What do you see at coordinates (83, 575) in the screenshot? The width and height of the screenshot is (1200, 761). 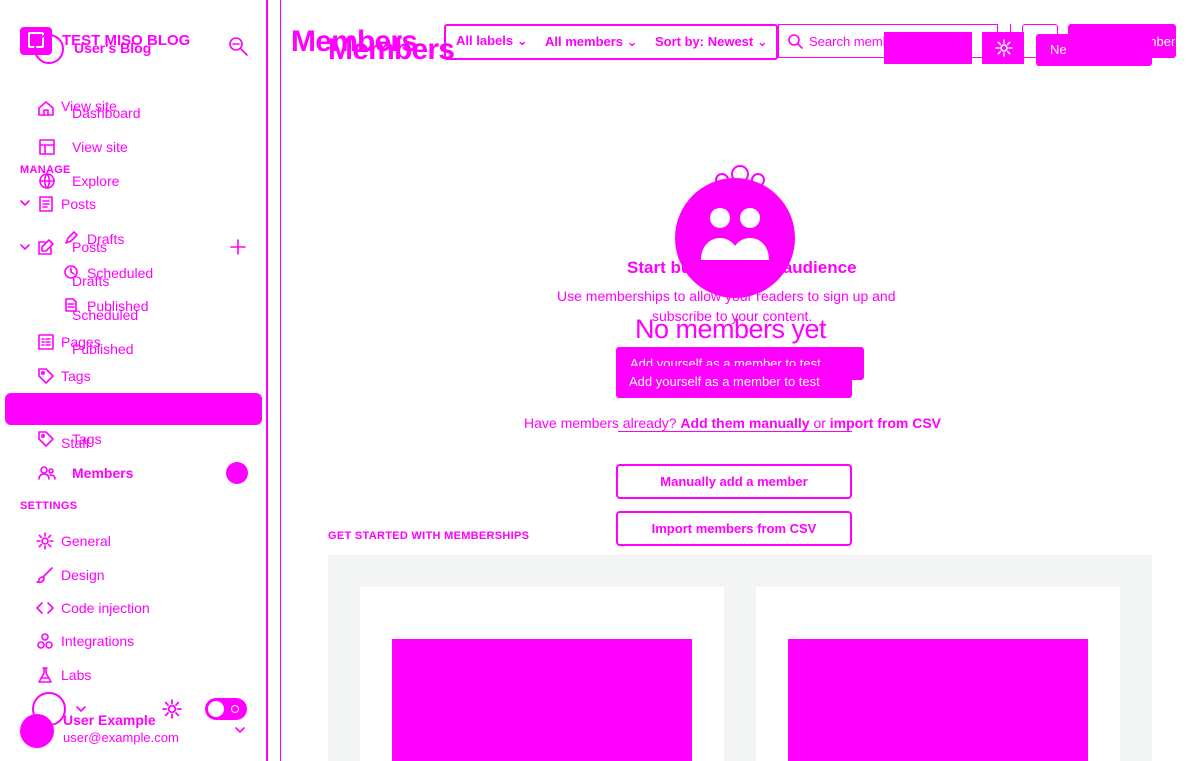 I see `settings-design: Design` at bounding box center [83, 575].